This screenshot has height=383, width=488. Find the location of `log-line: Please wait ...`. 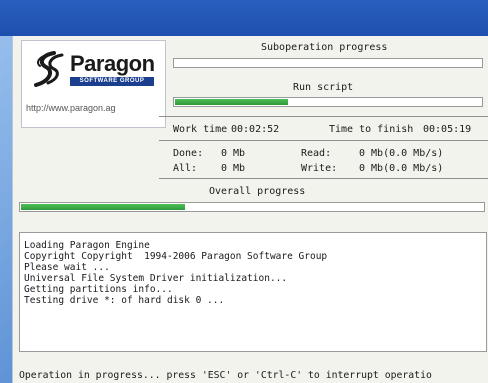

log-line: Please wait ... is located at coordinates (67, 267).